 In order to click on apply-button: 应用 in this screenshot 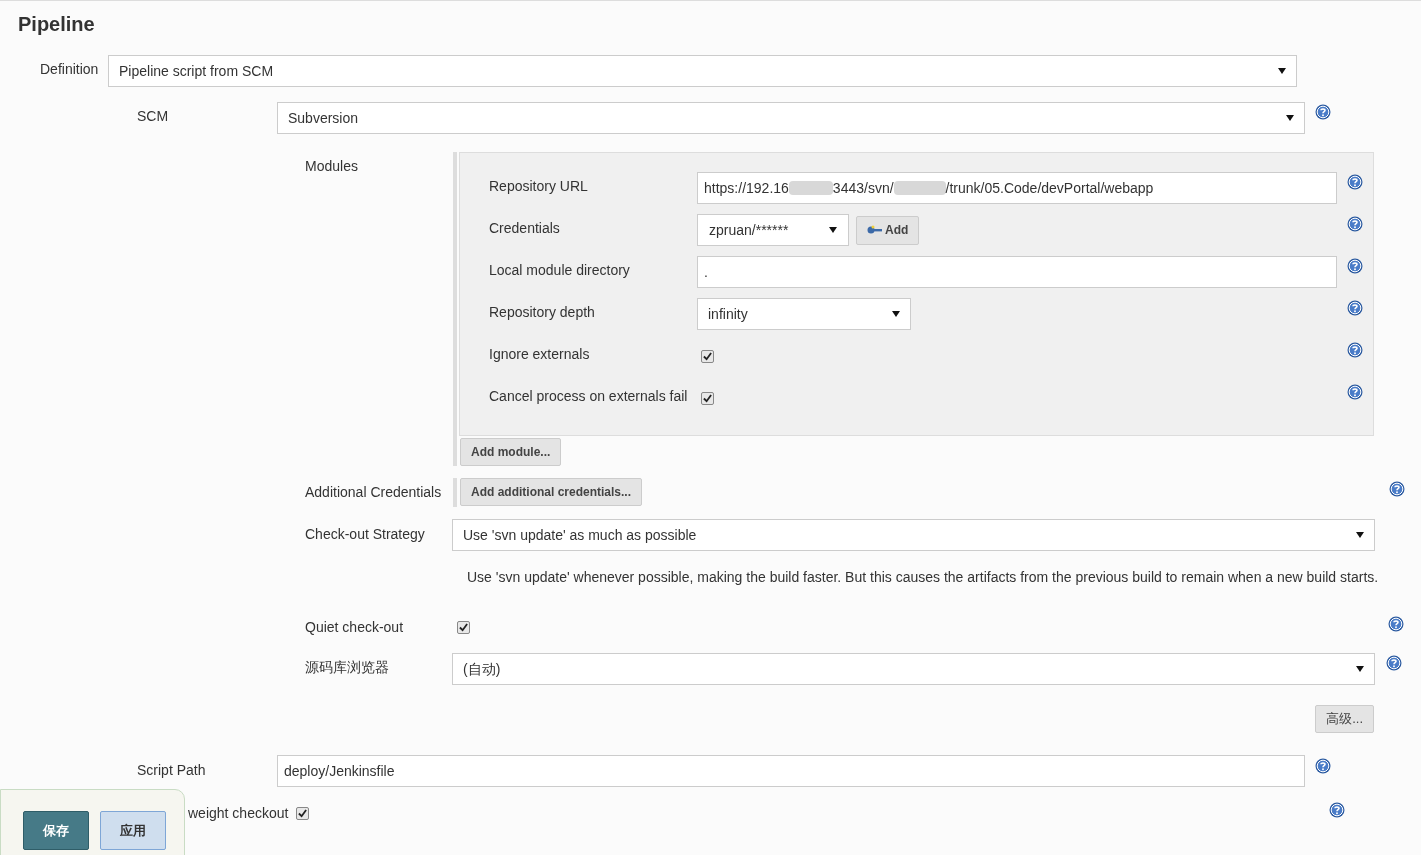, I will do `click(133, 830)`.